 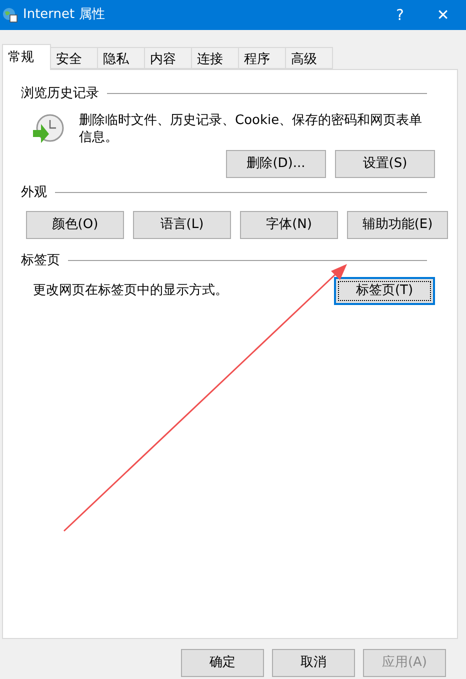 What do you see at coordinates (75, 225) in the screenshot?
I see `appearance-button: 颜色(O)` at bounding box center [75, 225].